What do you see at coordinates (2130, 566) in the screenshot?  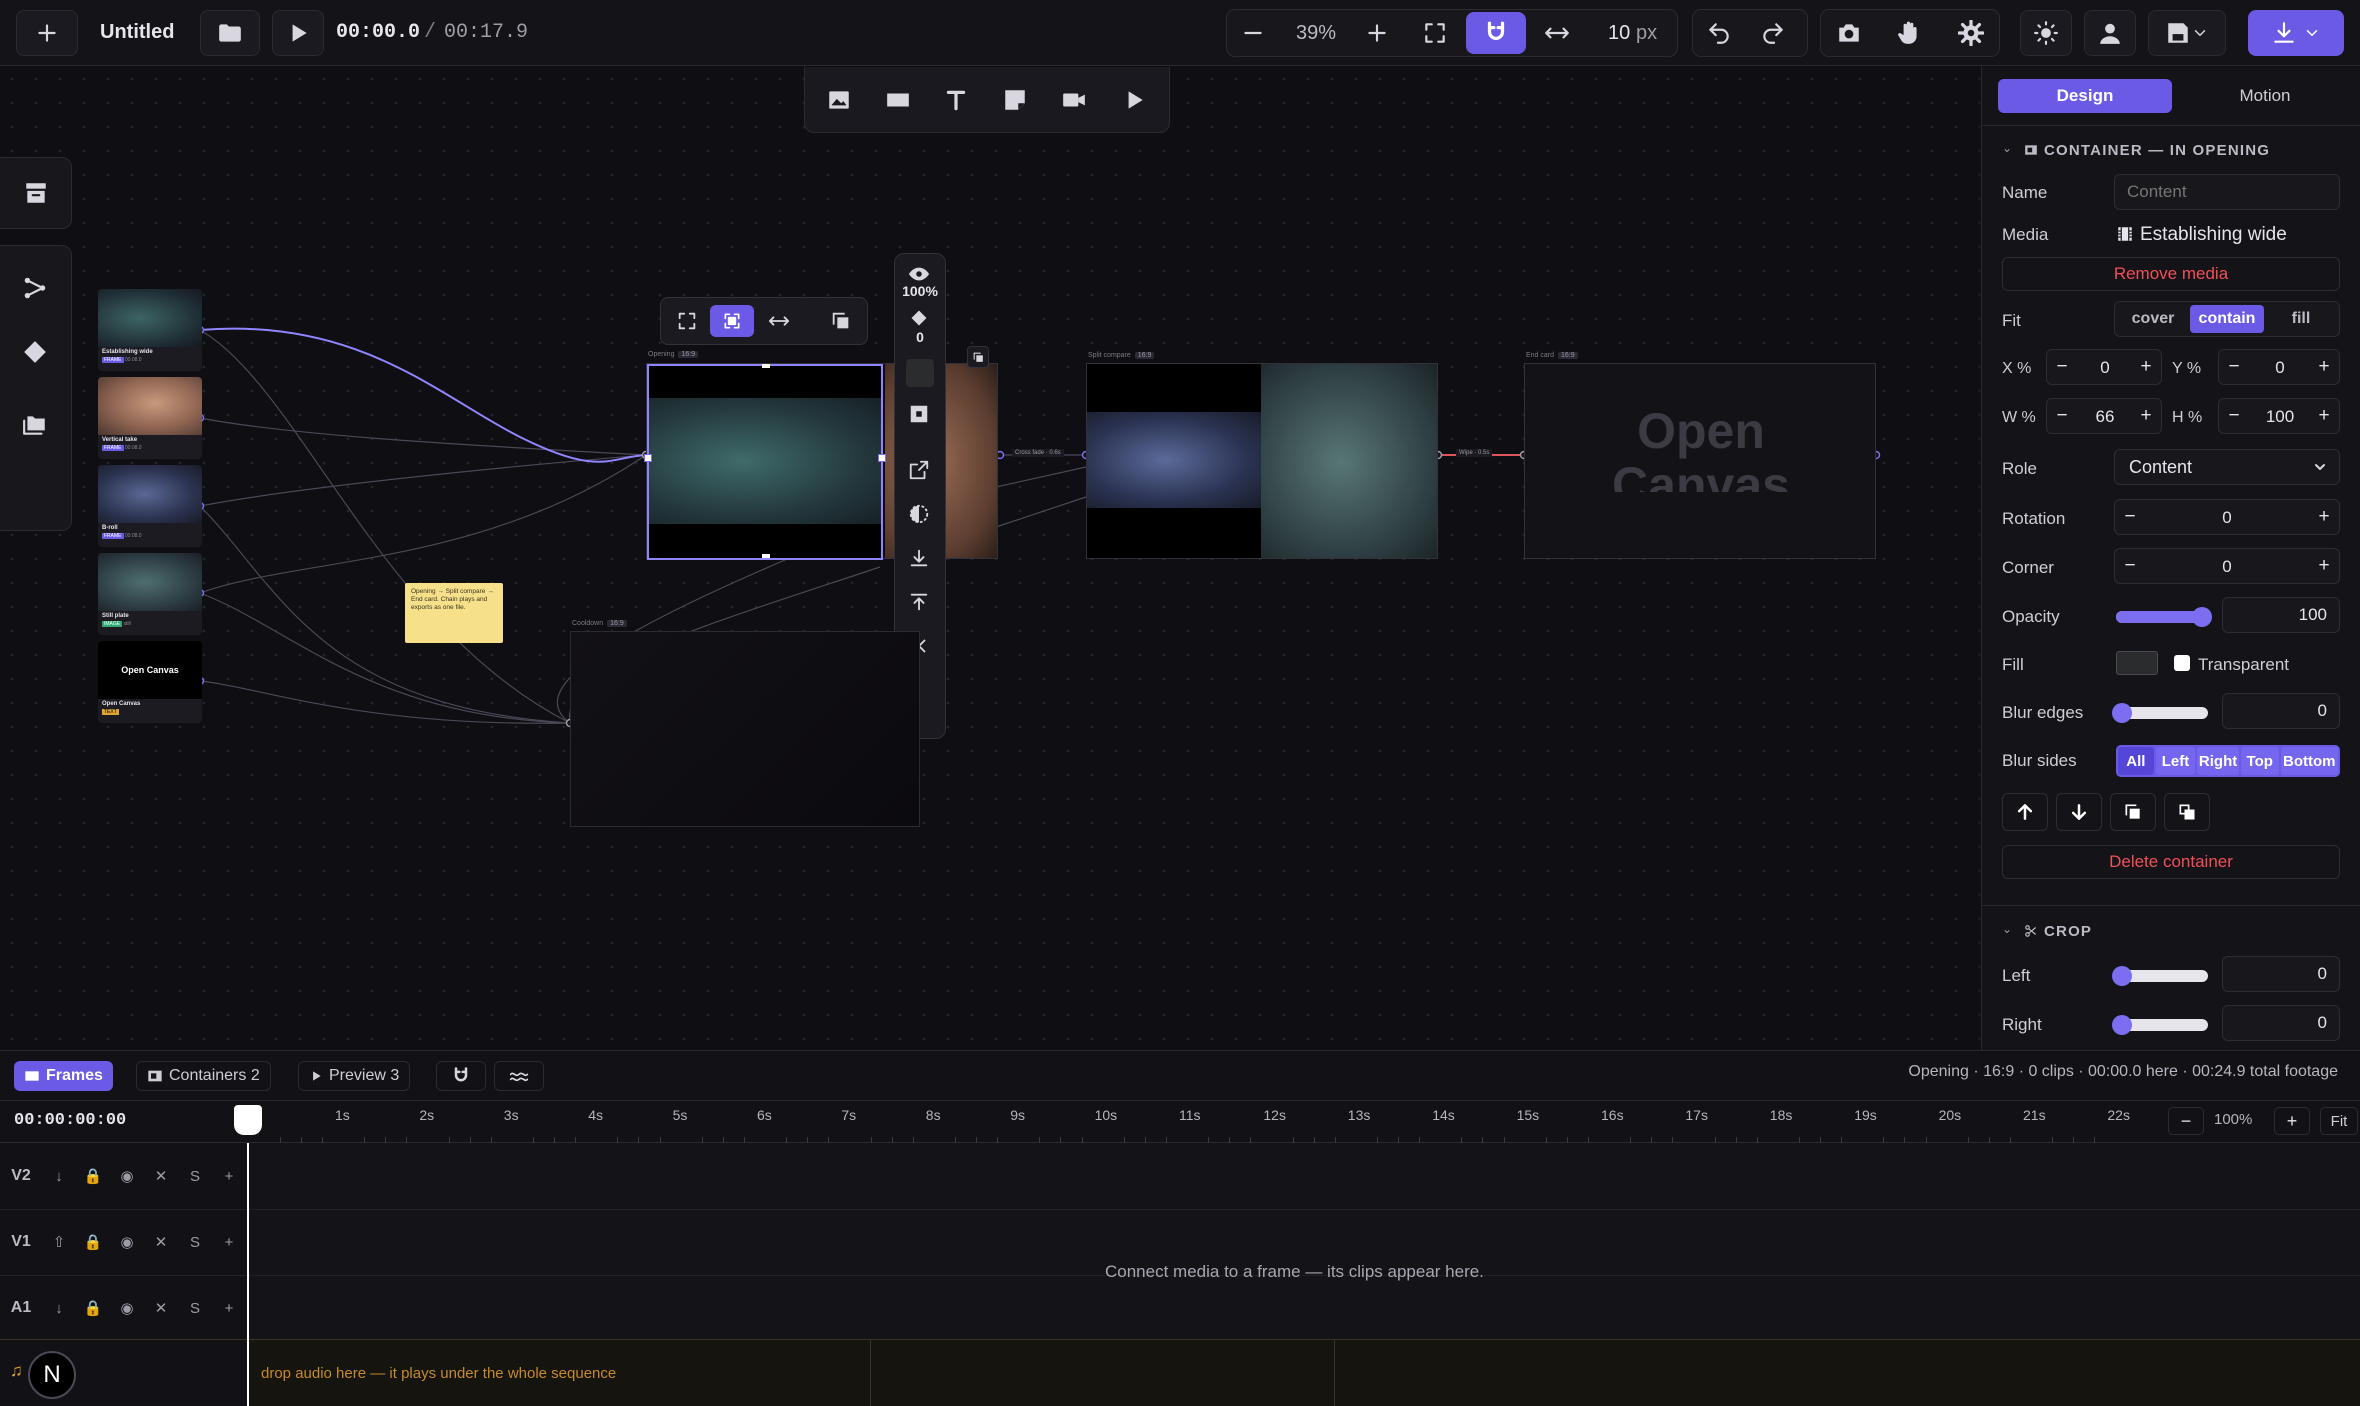 I see `corner-decrement-button: −` at bounding box center [2130, 566].